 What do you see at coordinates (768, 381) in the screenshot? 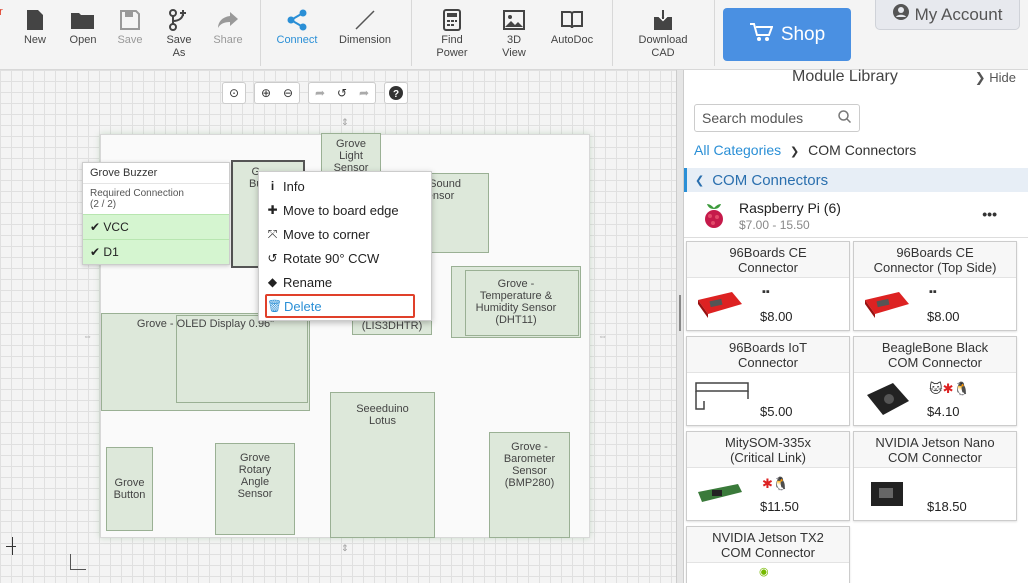
I see `module-card: 96Boards IoT Connector $5.00` at bounding box center [768, 381].